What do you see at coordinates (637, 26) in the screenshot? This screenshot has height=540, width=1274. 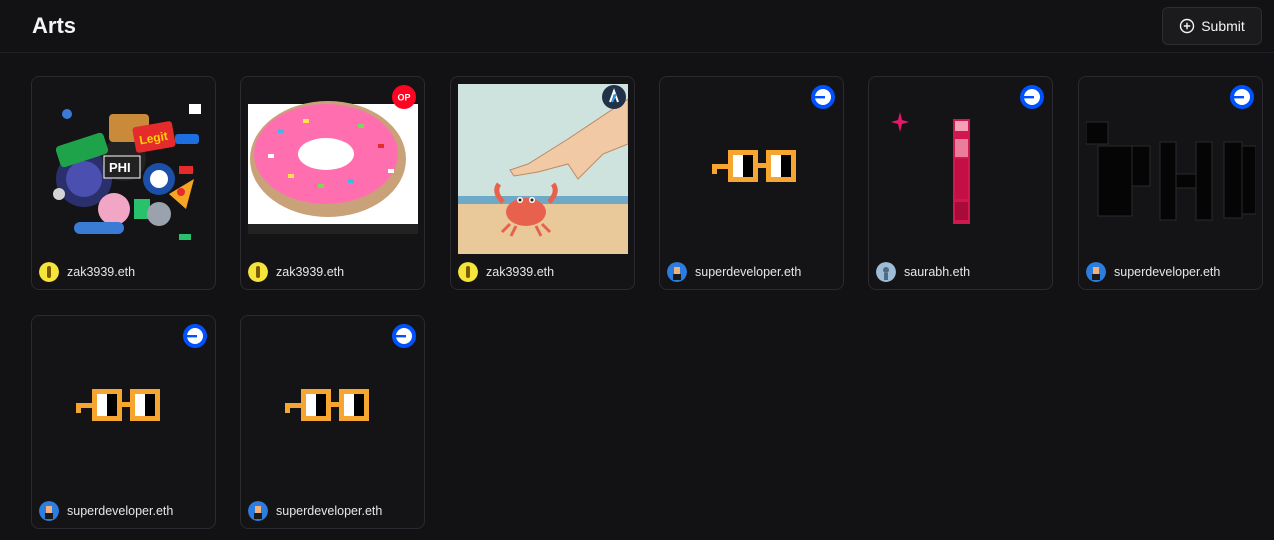 I see `page-header: Arts Submit` at bounding box center [637, 26].